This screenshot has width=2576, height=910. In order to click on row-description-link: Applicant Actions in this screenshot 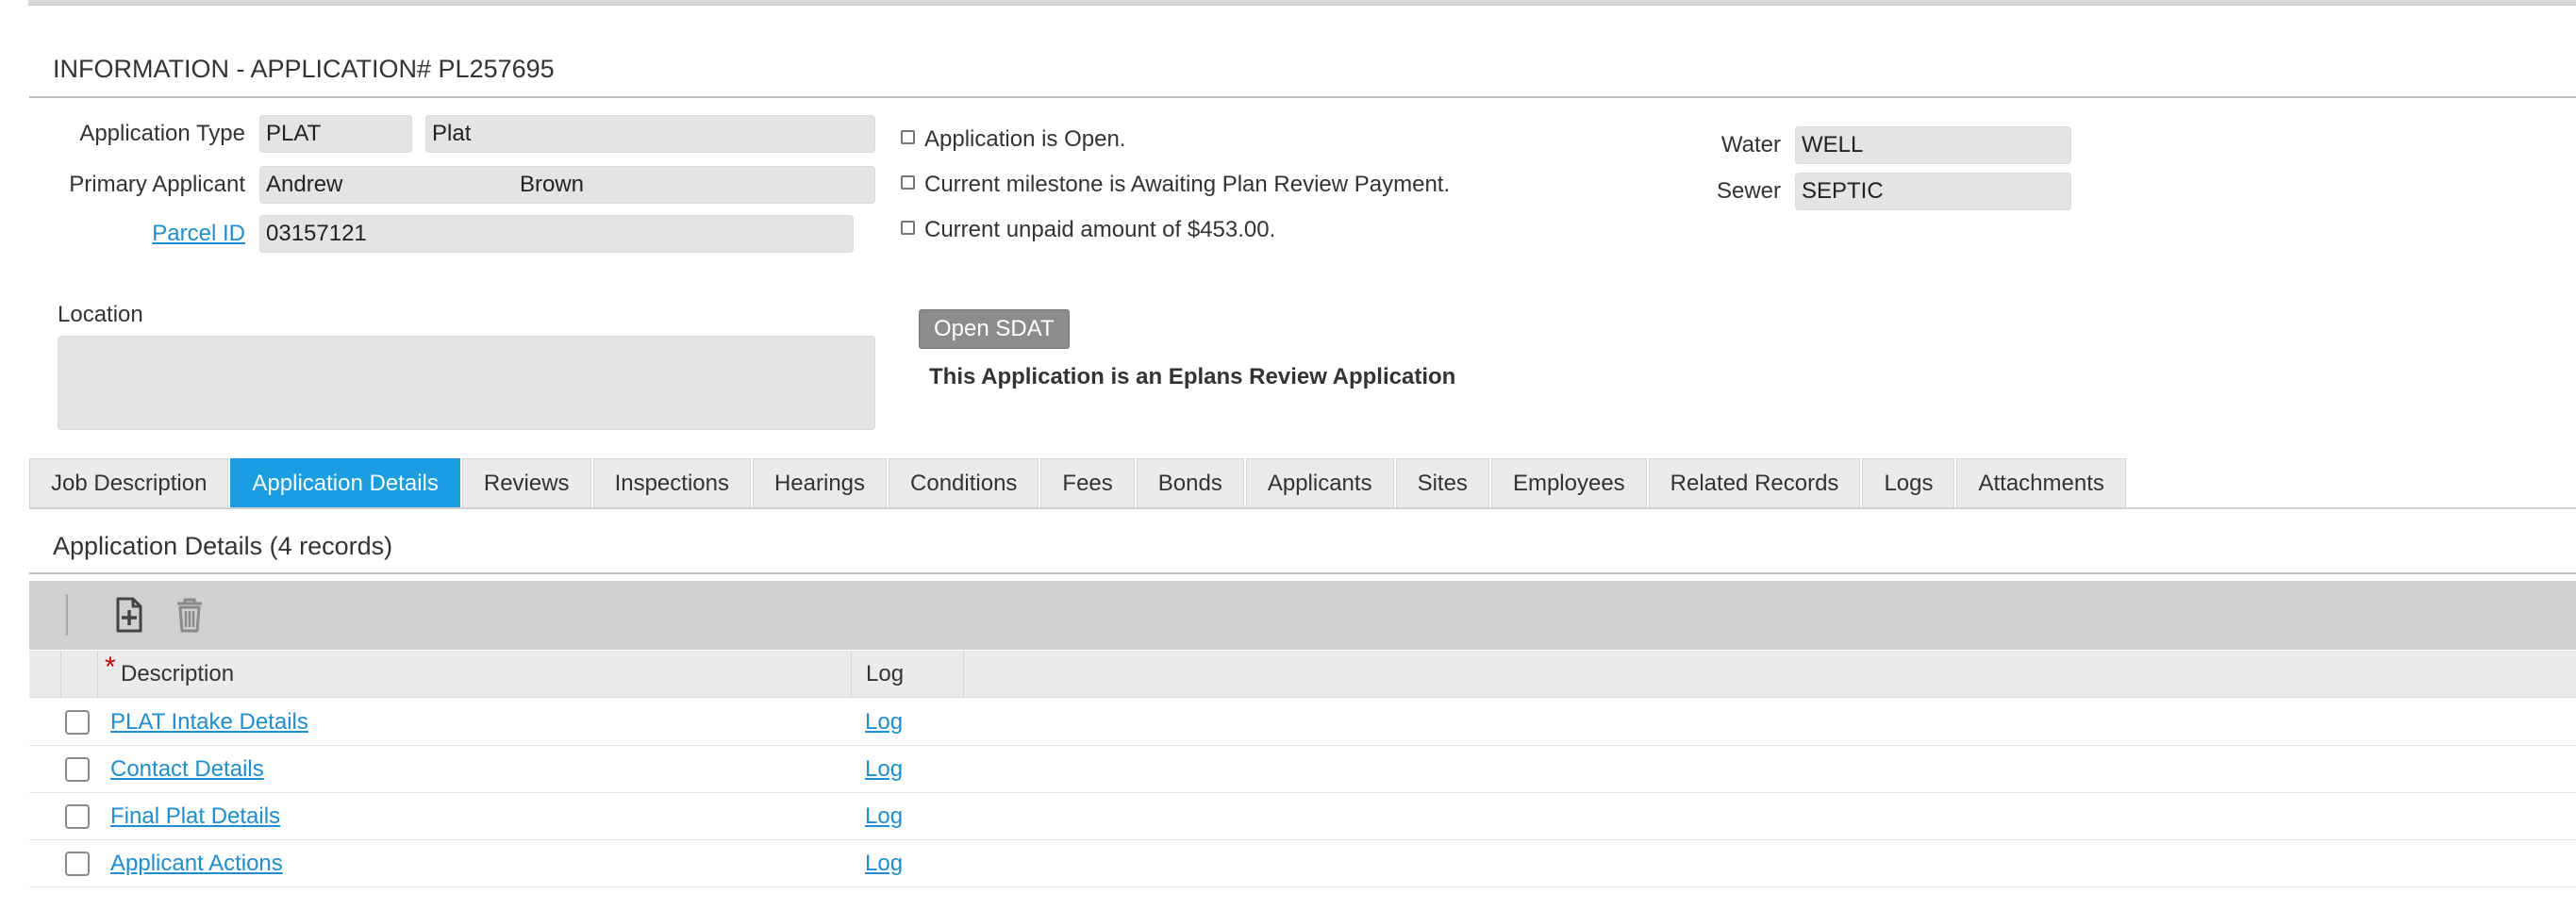, I will do `click(197, 863)`.